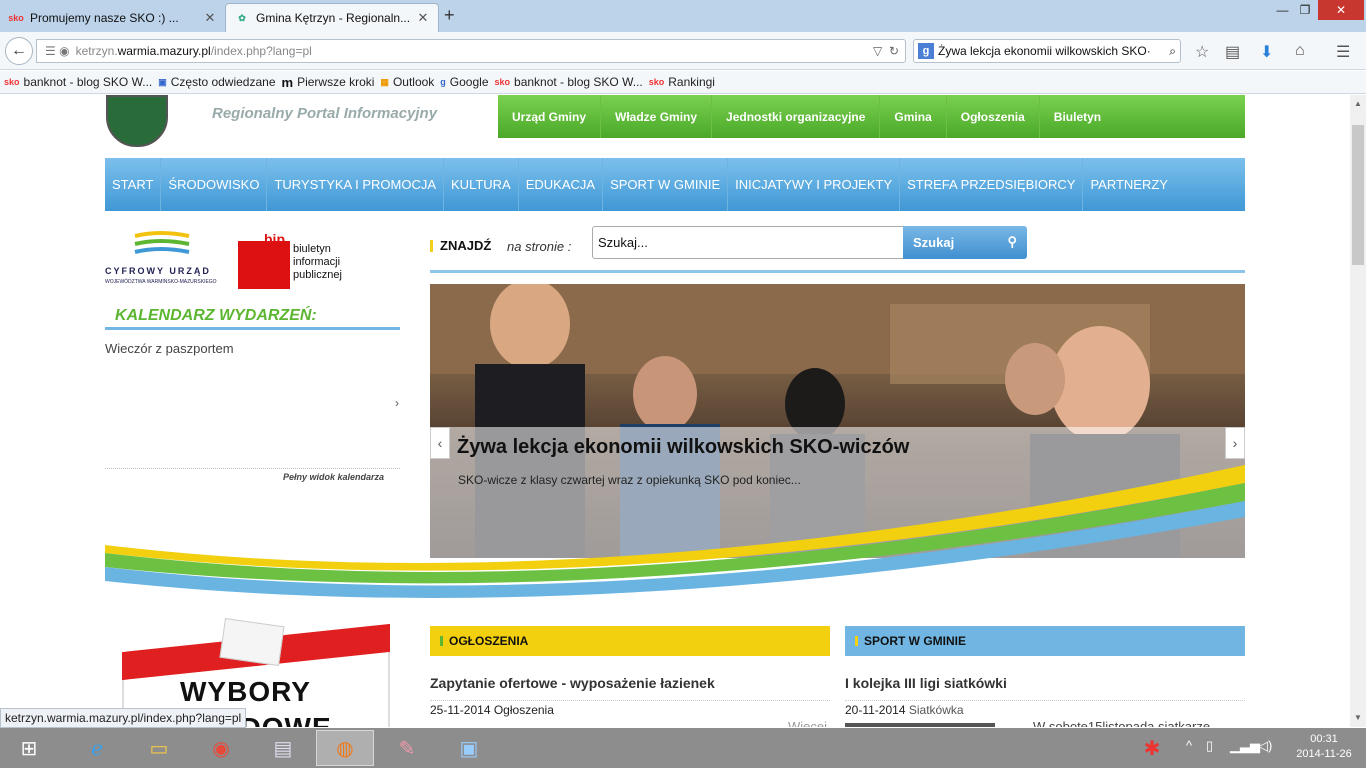 This screenshot has width=1366, height=768. What do you see at coordinates (164, 51) in the screenshot?
I see `url-domain: warmia.mazury.pl` at bounding box center [164, 51].